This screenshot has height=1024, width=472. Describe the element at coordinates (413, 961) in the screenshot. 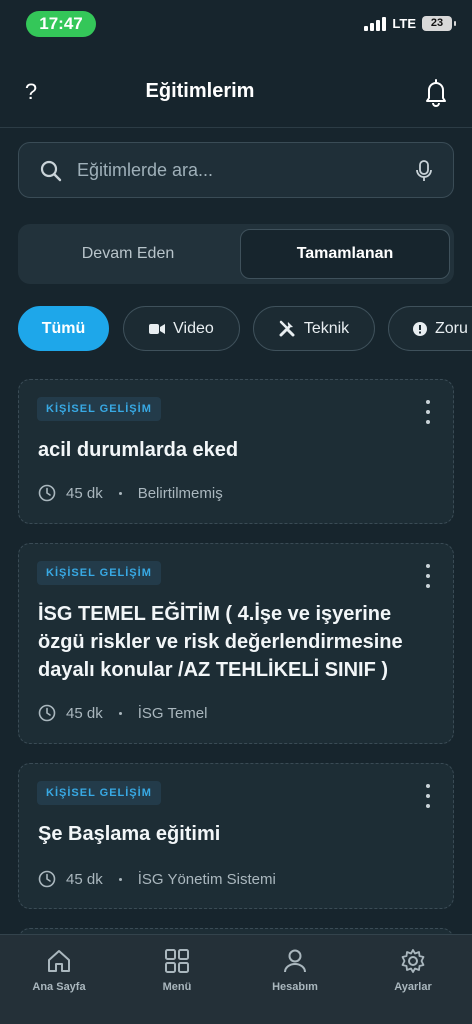

I see `gear-icon` at that location.